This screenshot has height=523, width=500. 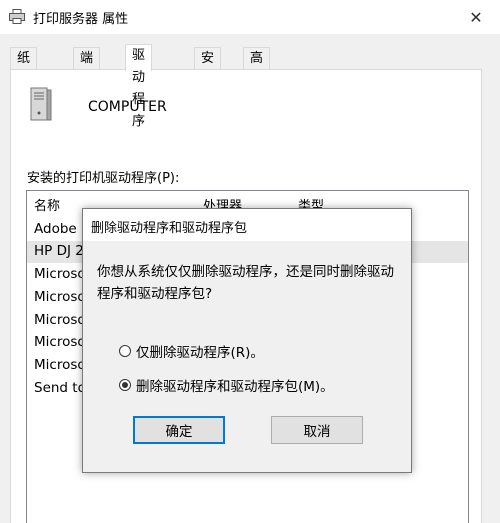 I want to click on close-button: ✕, so click(x=476, y=17).